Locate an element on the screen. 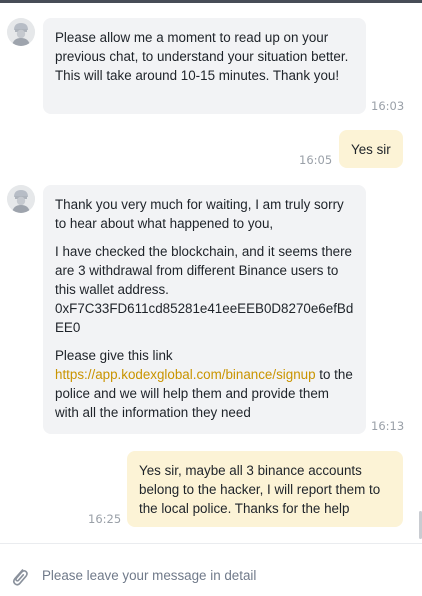 The height and width of the screenshot is (596, 422). user-message-bubble: Yes sir is located at coordinates (371, 149).